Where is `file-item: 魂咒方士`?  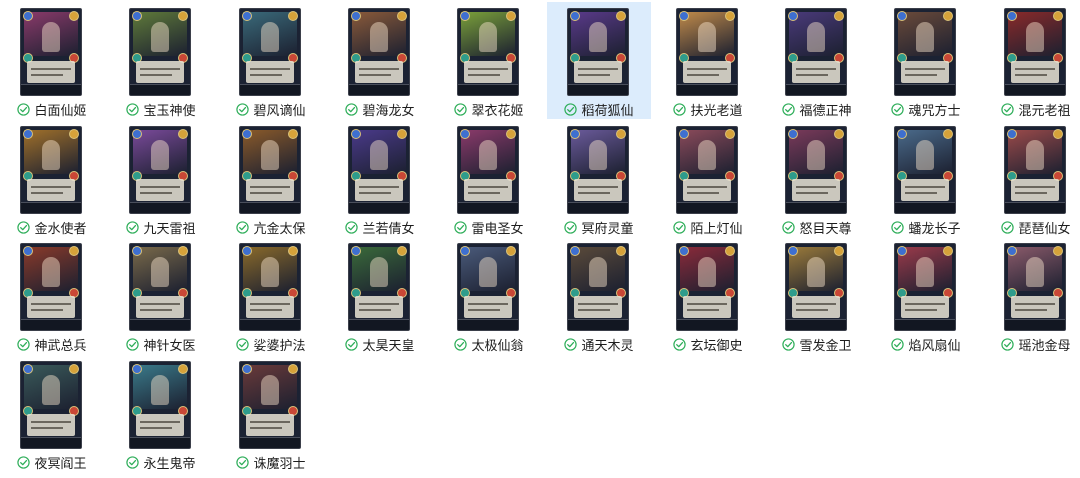 file-item: 魂咒方士 is located at coordinates (926, 60).